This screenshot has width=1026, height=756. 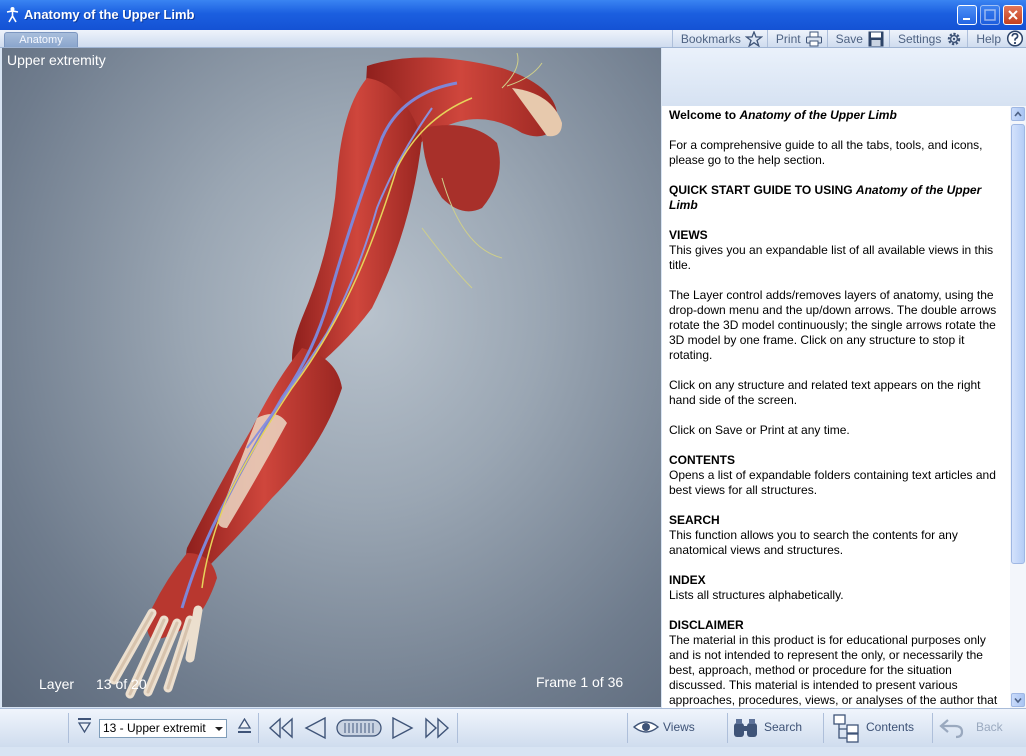 What do you see at coordinates (109, 14) in the screenshot?
I see `window-title: Anatomy of the Upper Limb` at bounding box center [109, 14].